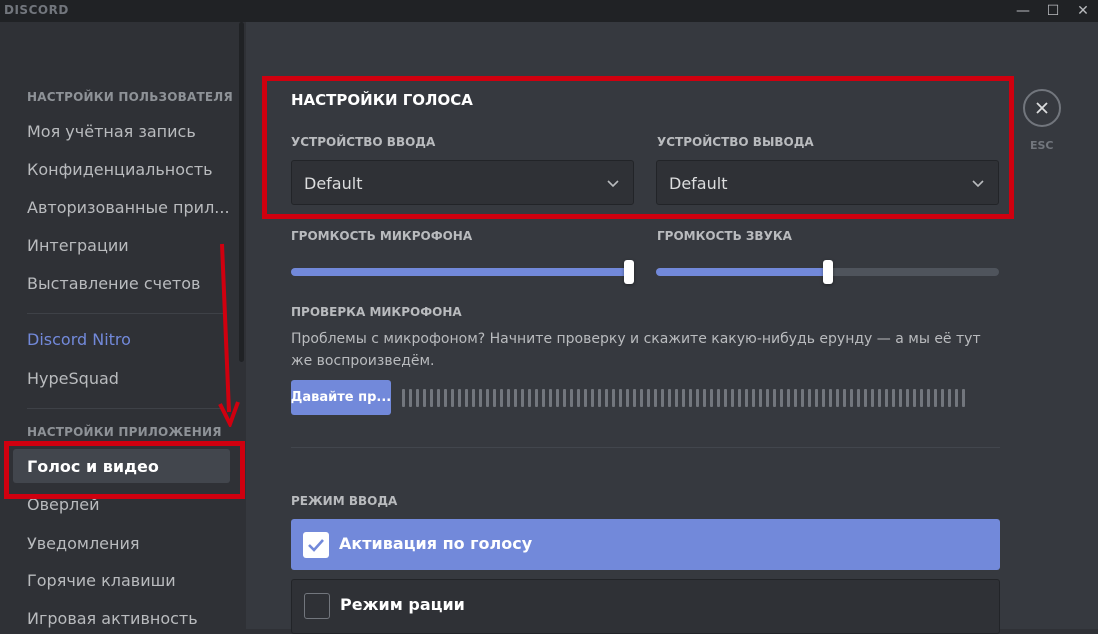 This screenshot has width=1098, height=634. Describe the element at coordinates (112, 618) in the screenshot. I see `sidebar-item-game-activity: Игровая активность` at that location.